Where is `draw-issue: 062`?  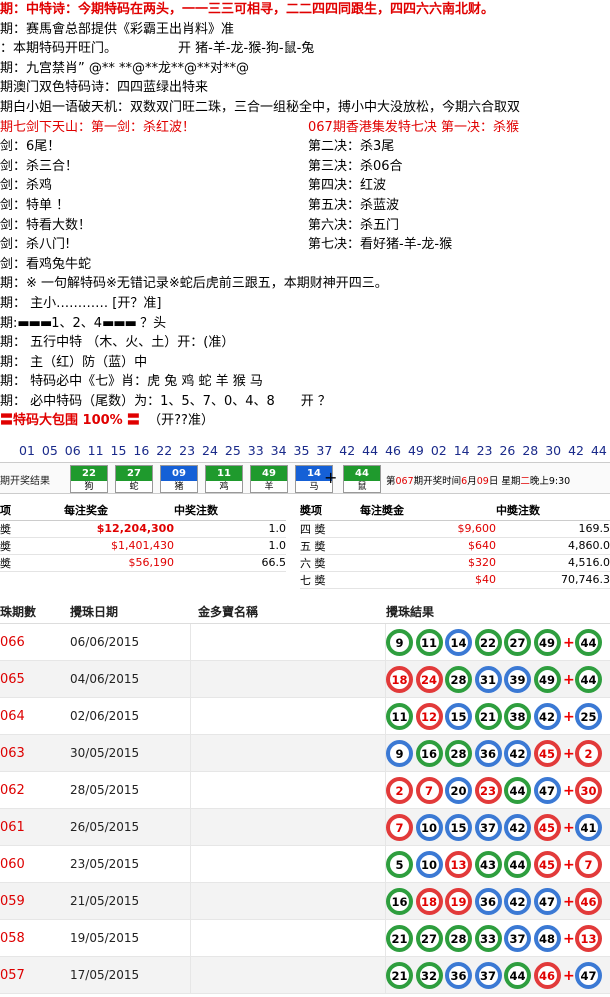 draw-issue: 062 is located at coordinates (35, 790).